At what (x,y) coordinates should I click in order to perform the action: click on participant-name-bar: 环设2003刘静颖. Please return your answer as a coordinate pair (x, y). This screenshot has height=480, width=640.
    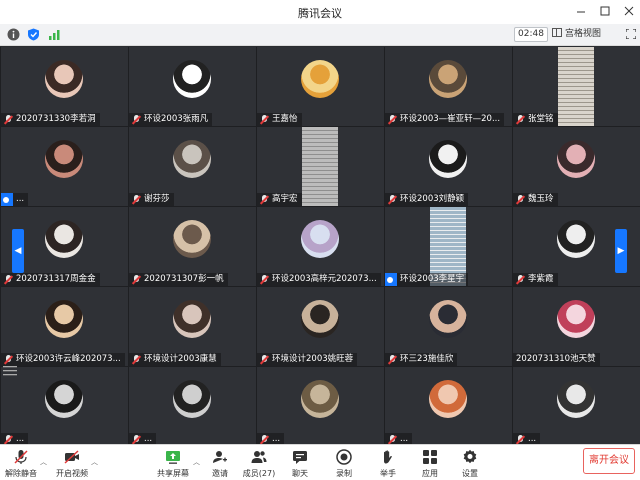
    Looking at the image, I should click on (427, 199).